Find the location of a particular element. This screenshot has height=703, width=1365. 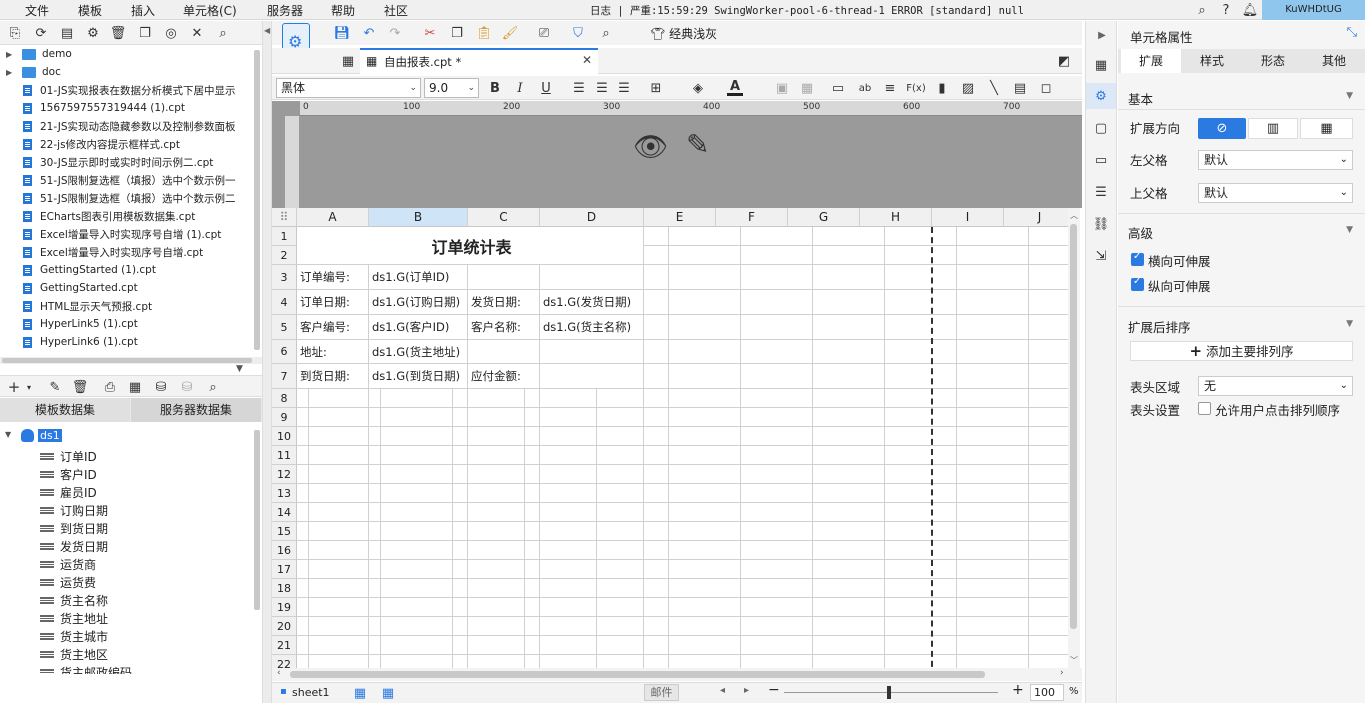

column-header-e: E is located at coordinates (680, 217).